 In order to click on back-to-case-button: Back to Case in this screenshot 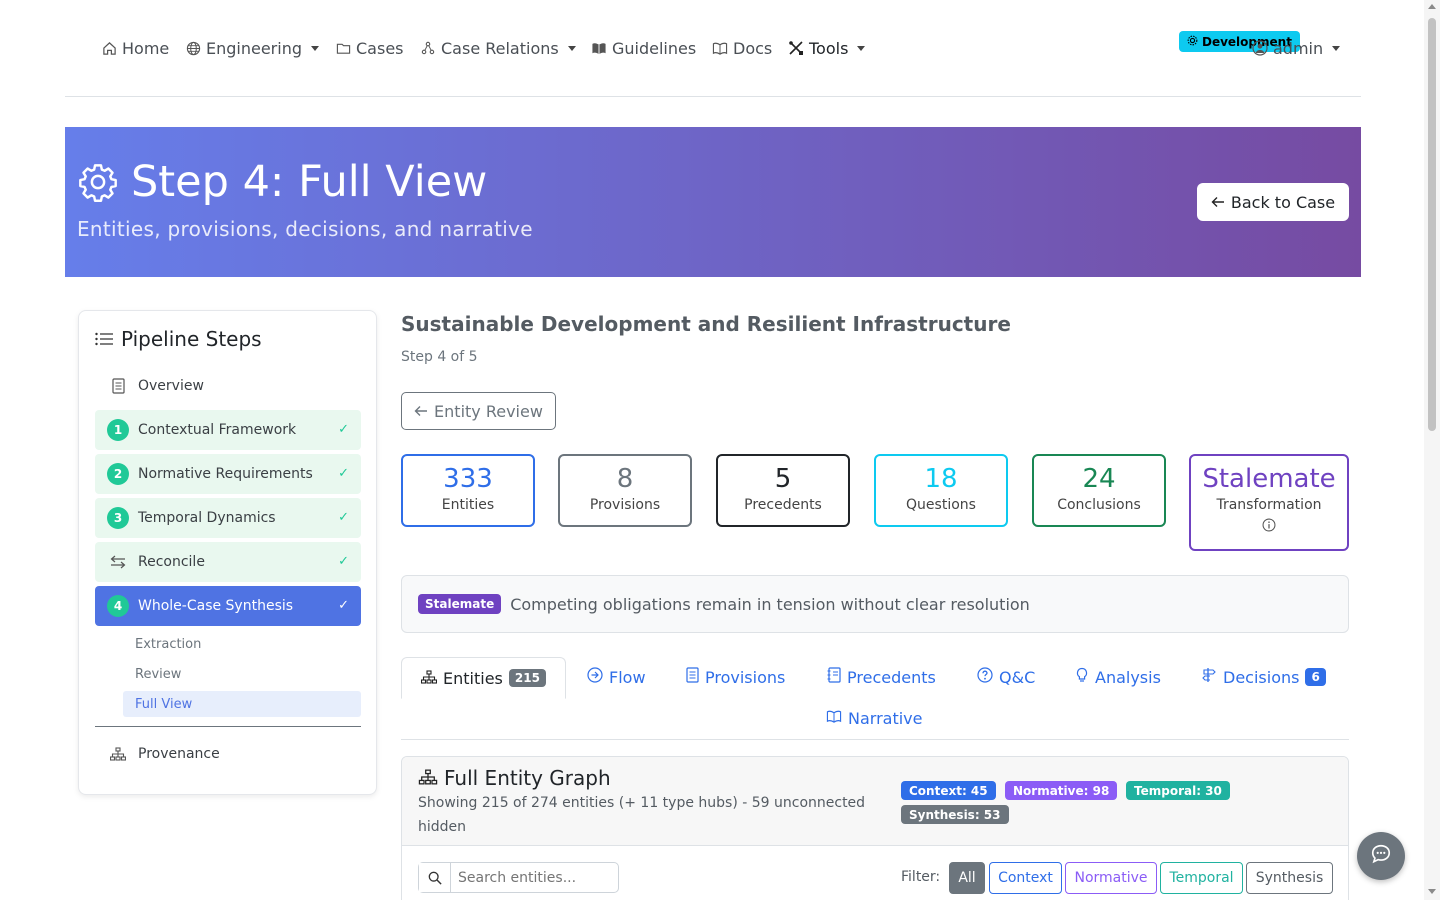, I will do `click(1273, 202)`.